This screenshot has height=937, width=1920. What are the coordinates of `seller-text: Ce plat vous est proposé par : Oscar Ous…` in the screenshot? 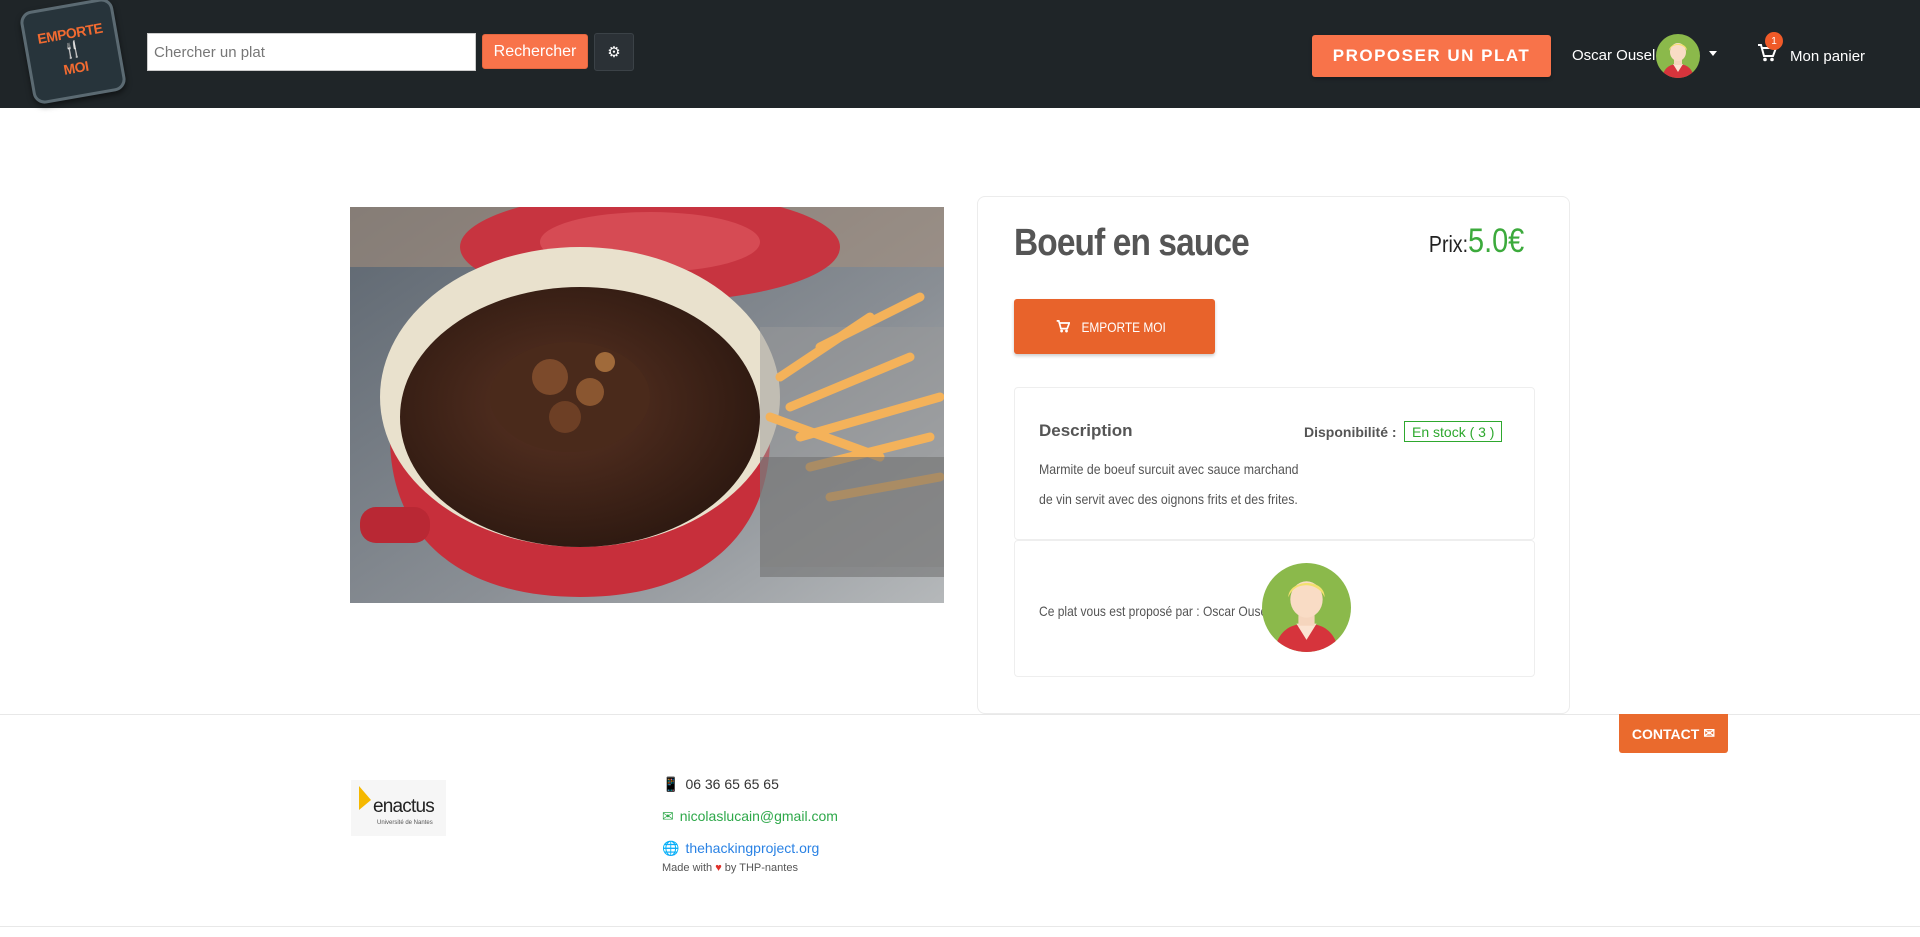 It's located at (1154, 611).